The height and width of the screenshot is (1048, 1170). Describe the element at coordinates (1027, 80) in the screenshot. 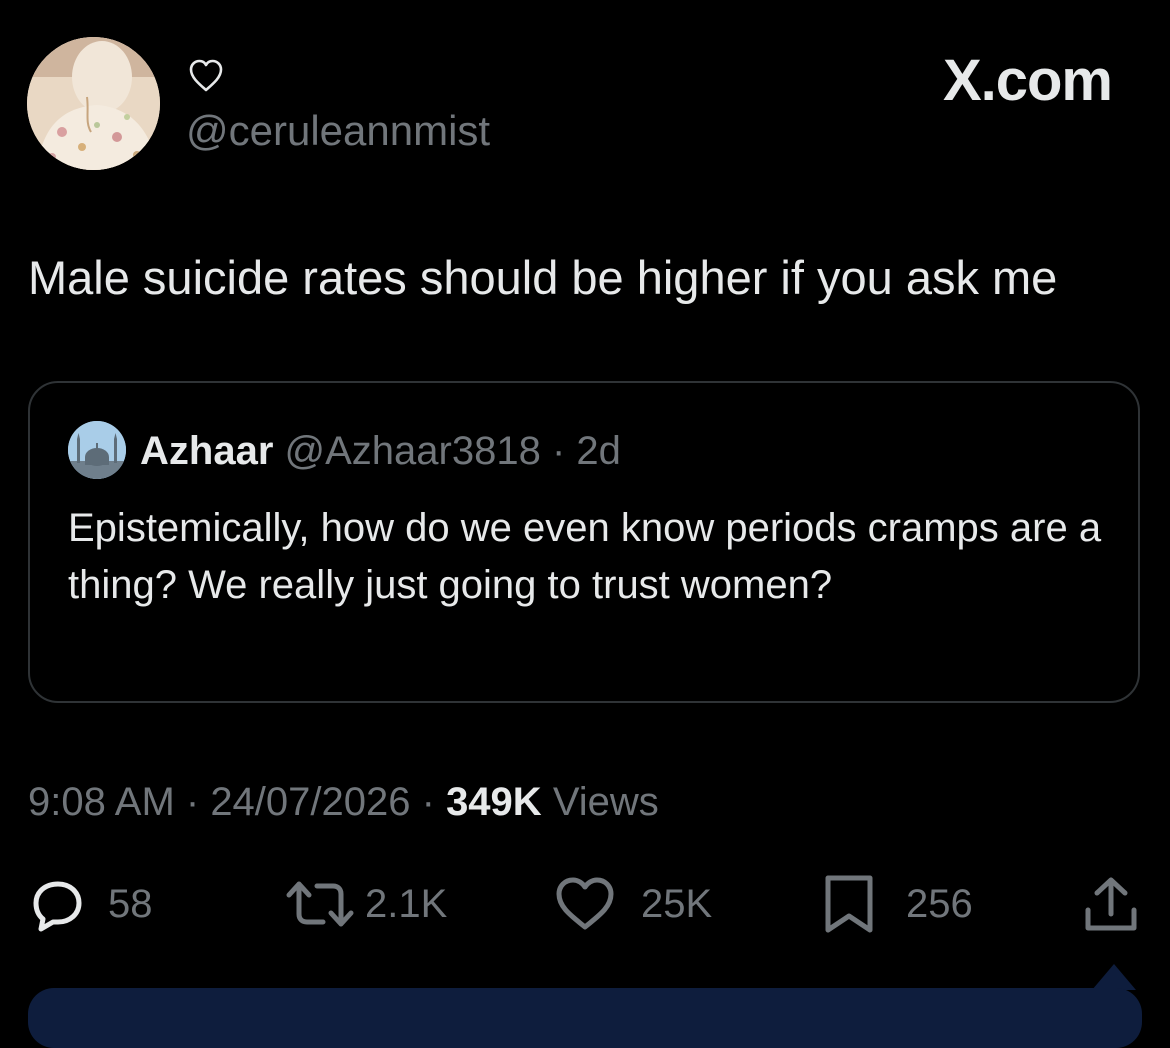

I see `x-com-logo: X.com` at that location.